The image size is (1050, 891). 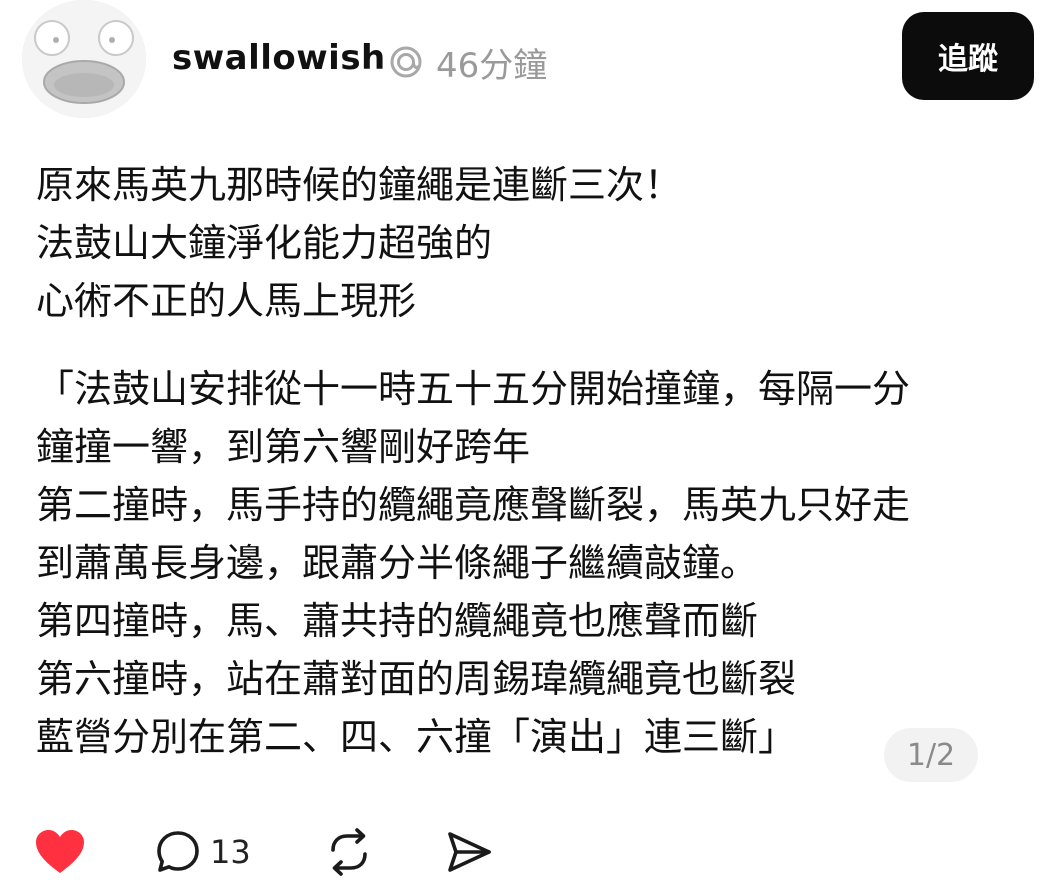 I want to click on author-username: swallowish, so click(x=279, y=58).